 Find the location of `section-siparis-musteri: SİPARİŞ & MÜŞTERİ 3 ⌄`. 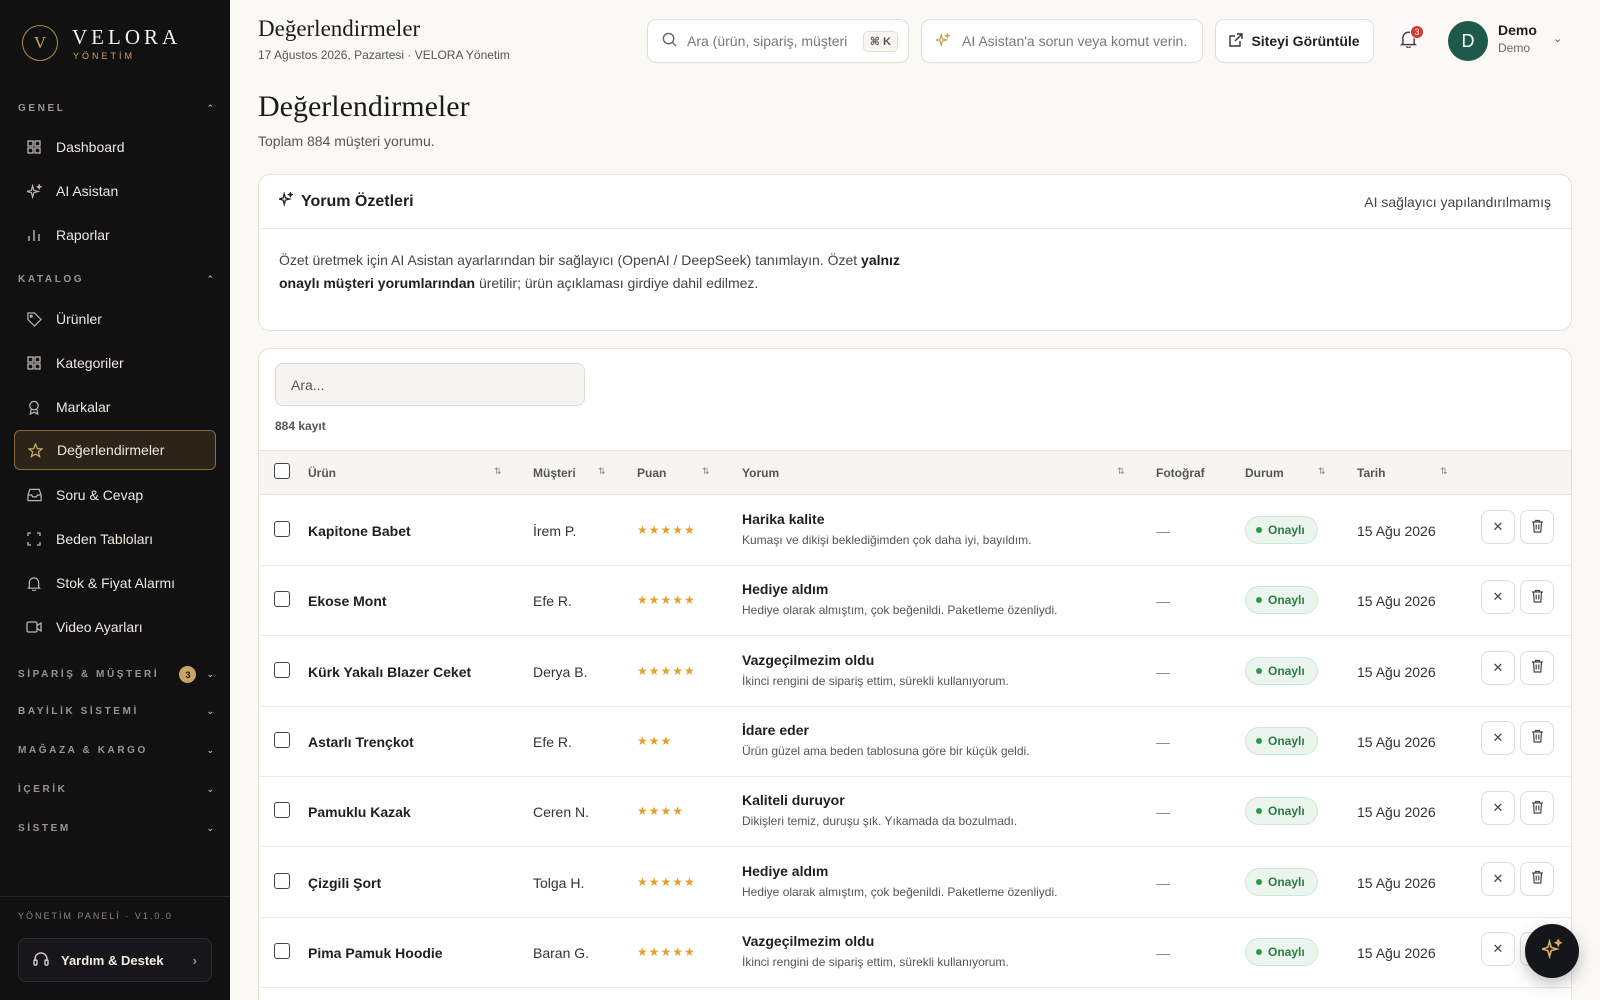

section-siparis-musteri: SİPARİŞ & MÜŞTERİ 3 ⌄ is located at coordinates (116, 674).